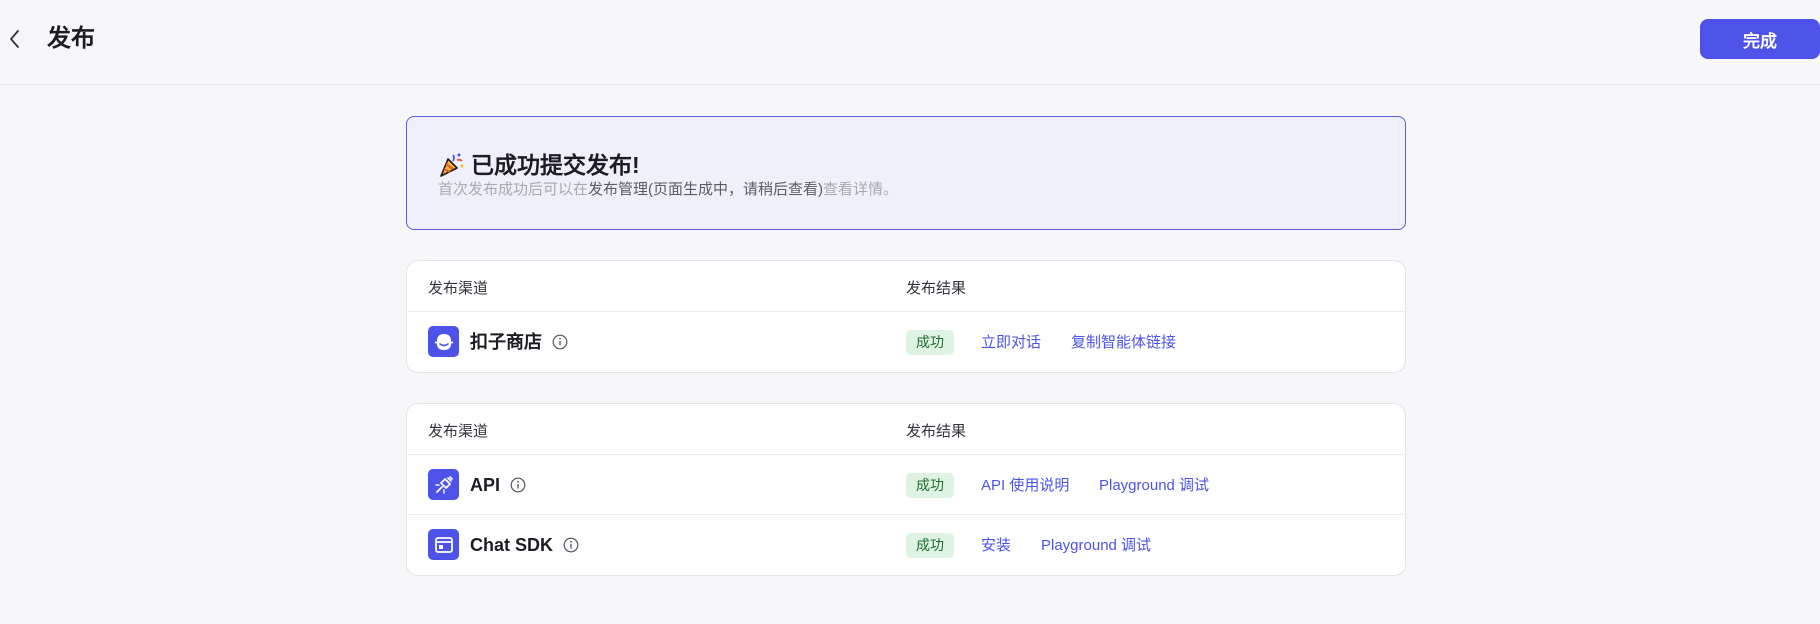  Describe the element at coordinates (513, 189) in the screenshot. I see `banner-desc-prefix: 首次发布成功后可以在` at that location.